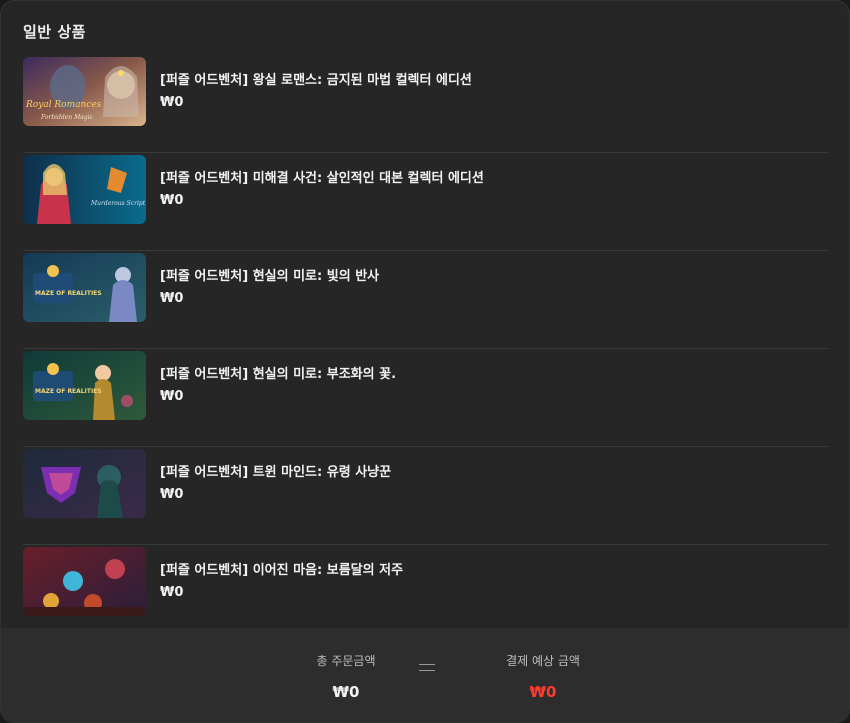  What do you see at coordinates (84, 91) in the screenshot?
I see `product-thumbnail: Royal Romances Forbidden Magic` at bounding box center [84, 91].